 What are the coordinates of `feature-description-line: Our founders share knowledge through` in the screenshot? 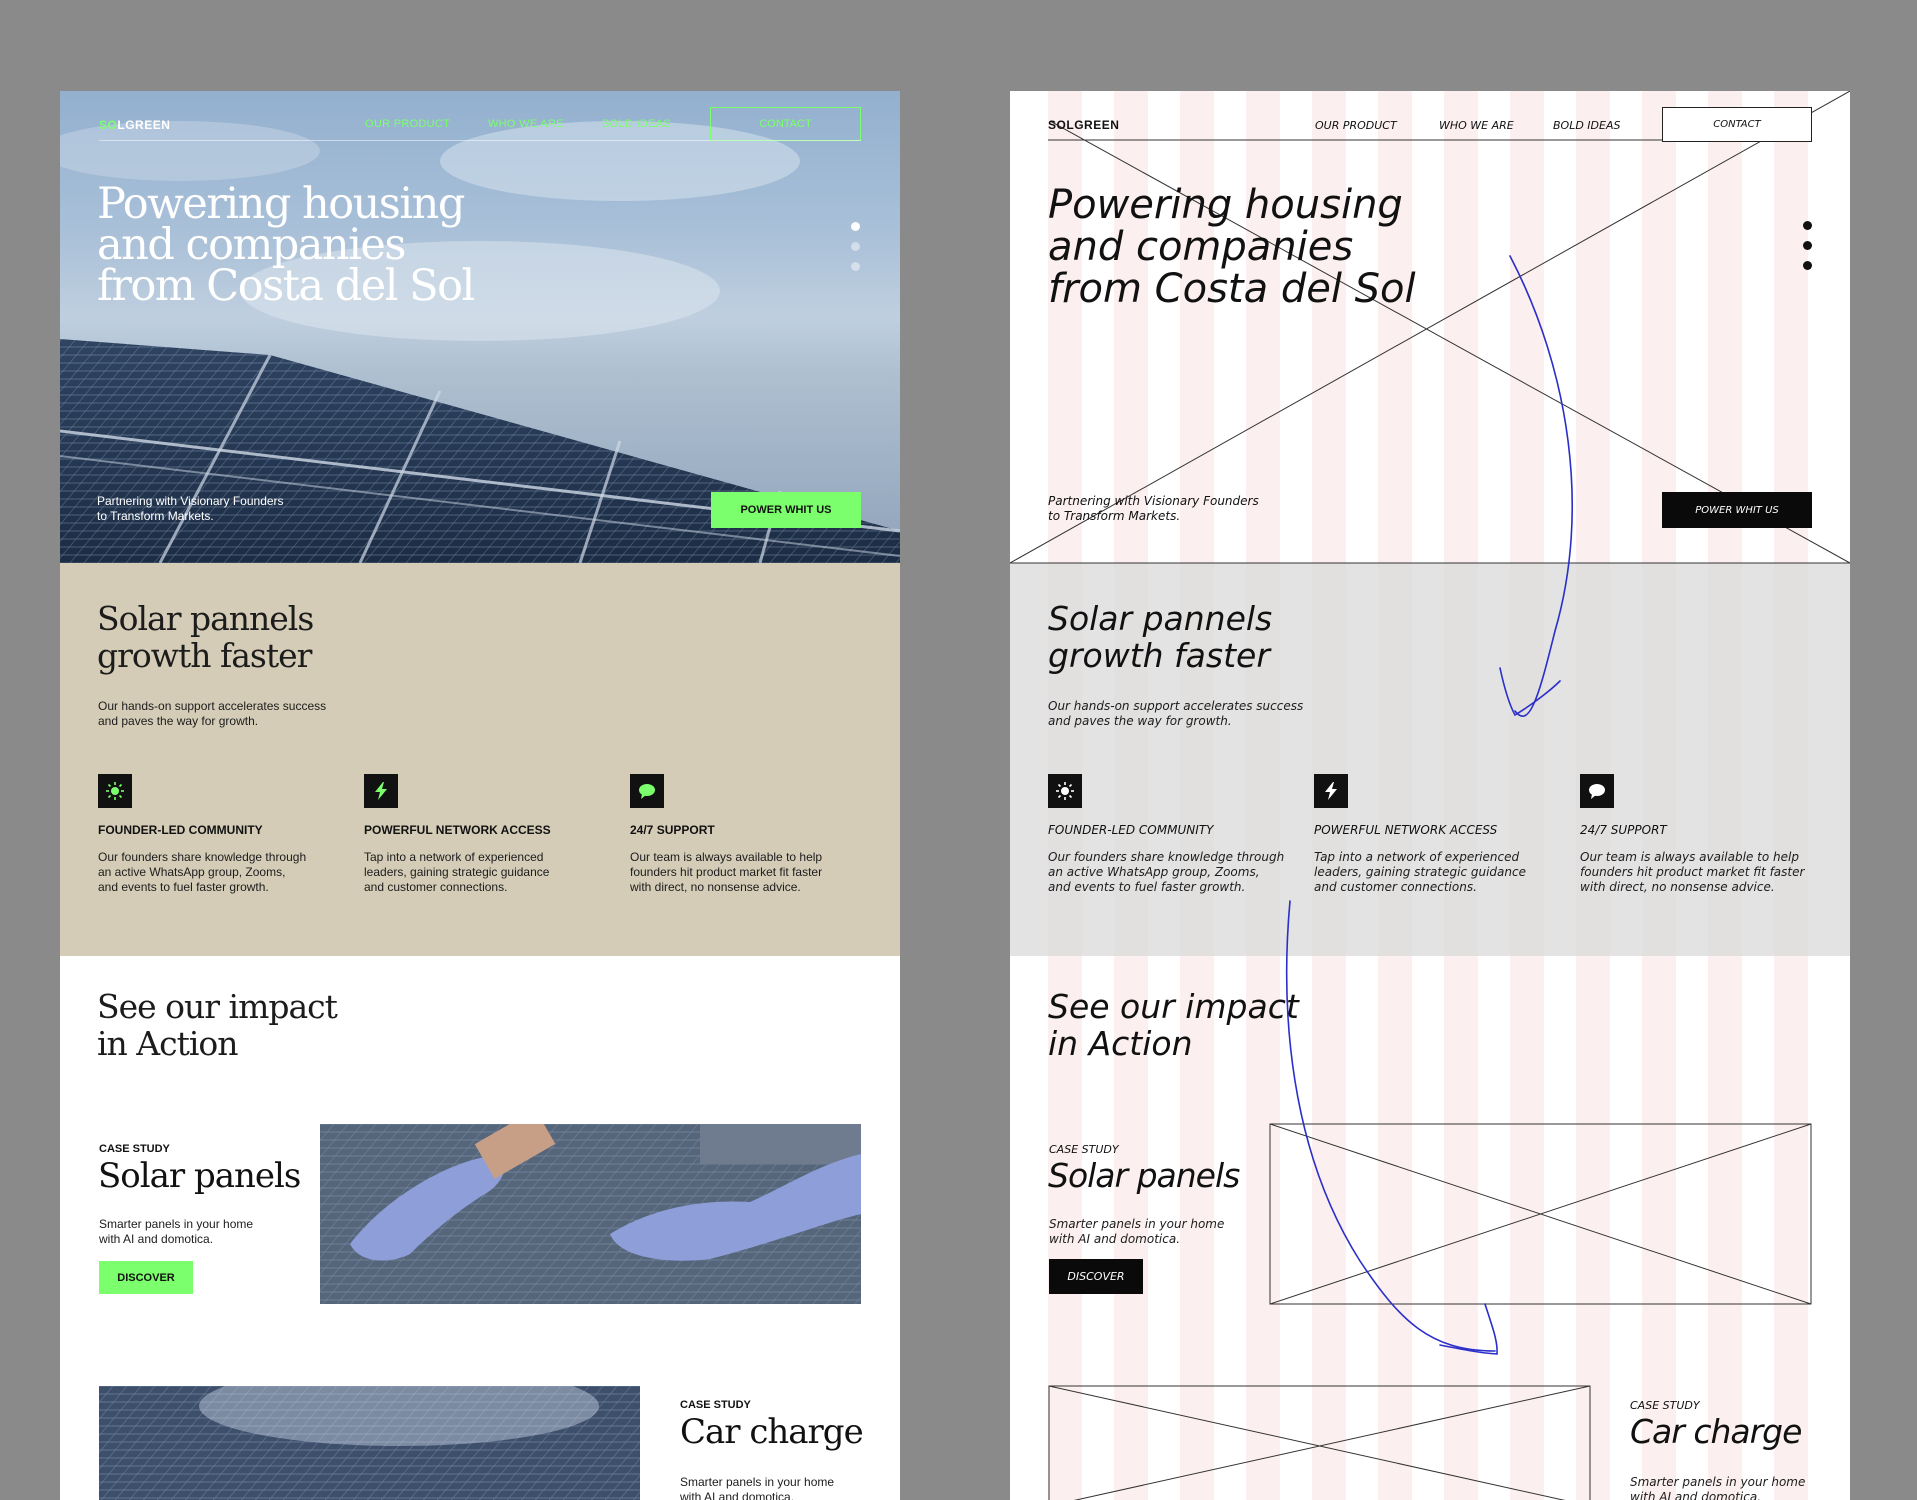 It's located at (1166, 857).